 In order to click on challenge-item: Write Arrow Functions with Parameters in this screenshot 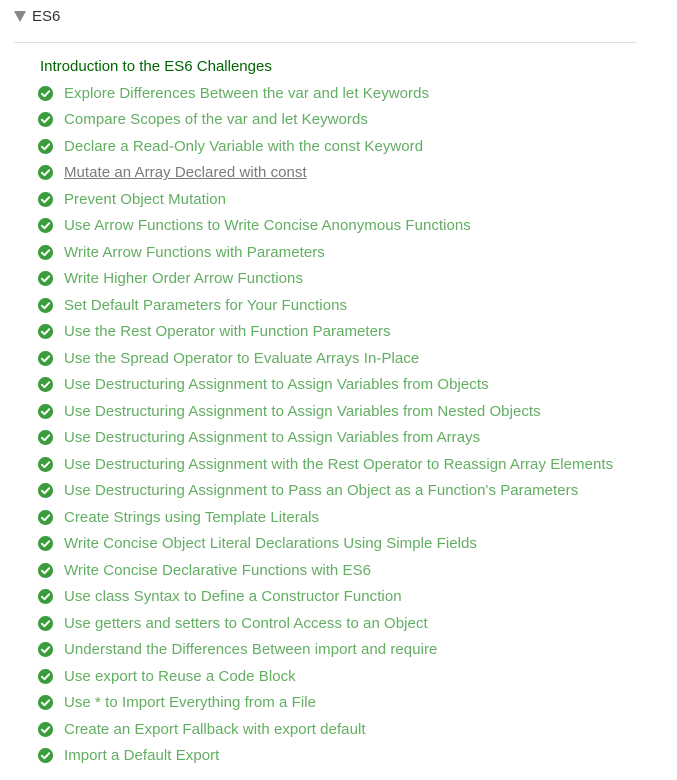, I will do `click(325, 252)`.